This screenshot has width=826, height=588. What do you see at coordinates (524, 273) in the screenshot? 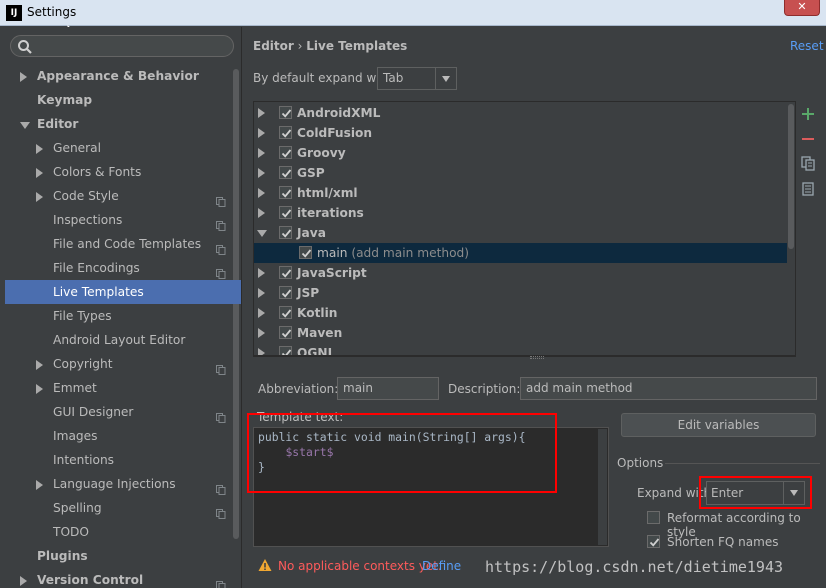
I see `template-group: JavaScript` at bounding box center [524, 273].